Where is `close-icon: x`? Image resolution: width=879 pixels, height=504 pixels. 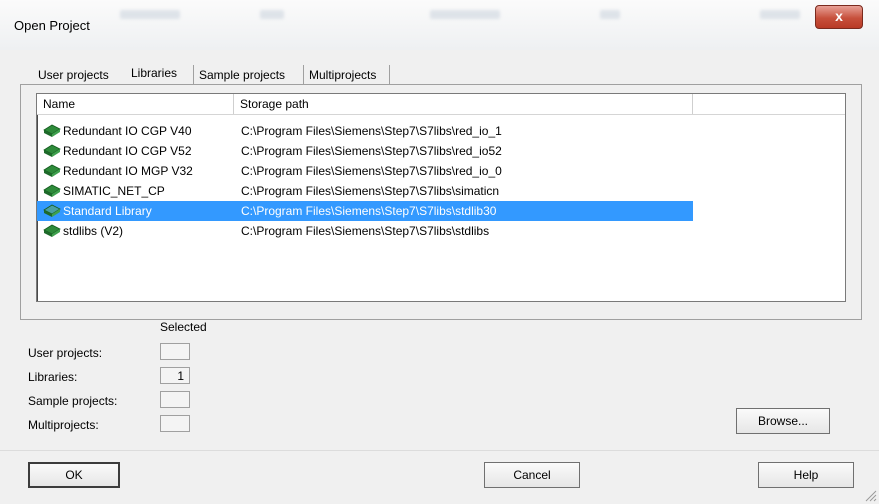
close-icon: x is located at coordinates (839, 16).